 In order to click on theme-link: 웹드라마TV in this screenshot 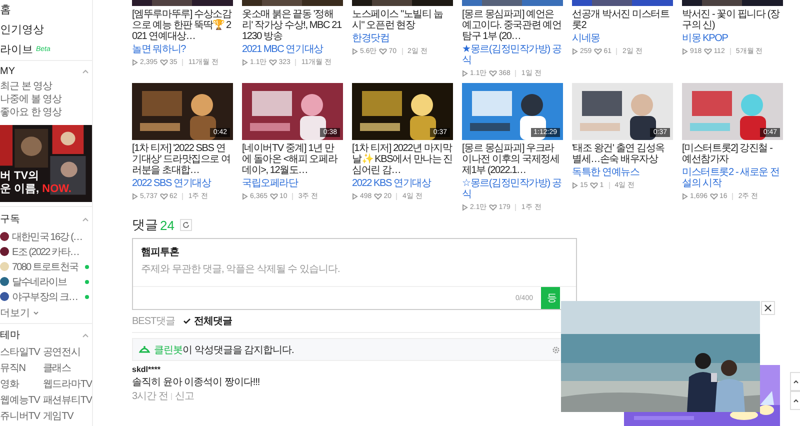, I will do `click(67, 384)`.